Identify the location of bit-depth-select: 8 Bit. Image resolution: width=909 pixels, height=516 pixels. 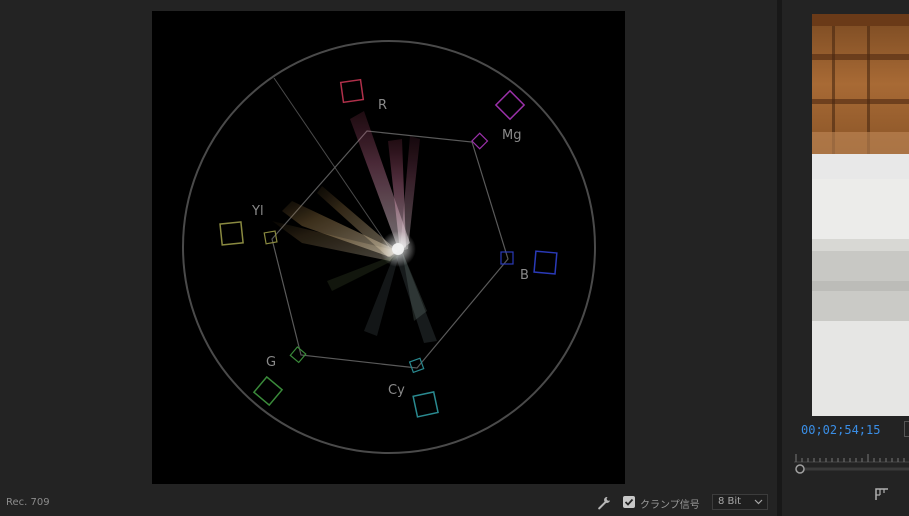
(740, 502).